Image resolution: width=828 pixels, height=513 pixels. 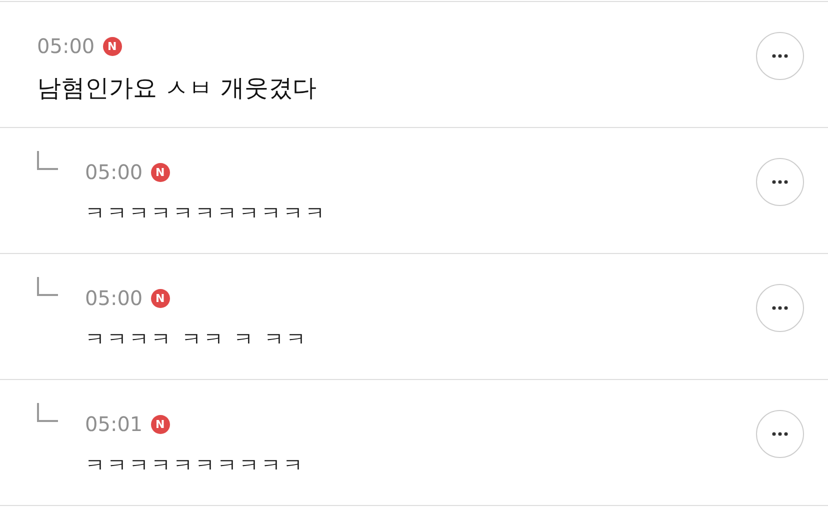 What do you see at coordinates (177, 88) in the screenshot?
I see `comment-text: 남혐인가요 ㅅㅂ 개웃겼다` at bounding box center [177, 88].